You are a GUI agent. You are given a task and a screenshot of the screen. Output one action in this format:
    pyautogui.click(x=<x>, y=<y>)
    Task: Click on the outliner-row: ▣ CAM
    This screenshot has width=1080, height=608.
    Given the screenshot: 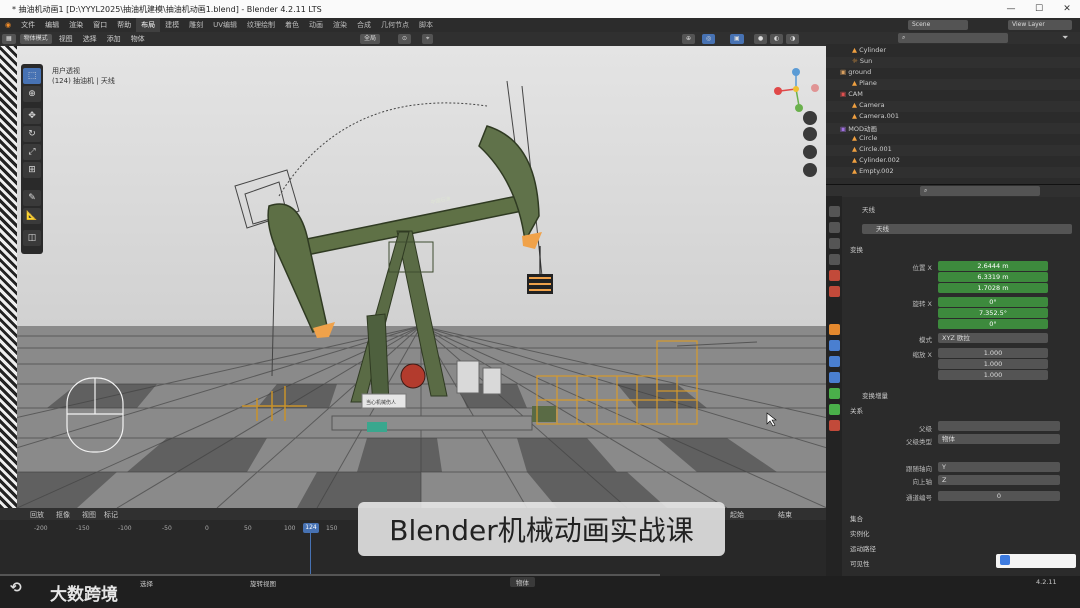 What is the action you would take?
    pyautogui.click(x=953, y=95)
    